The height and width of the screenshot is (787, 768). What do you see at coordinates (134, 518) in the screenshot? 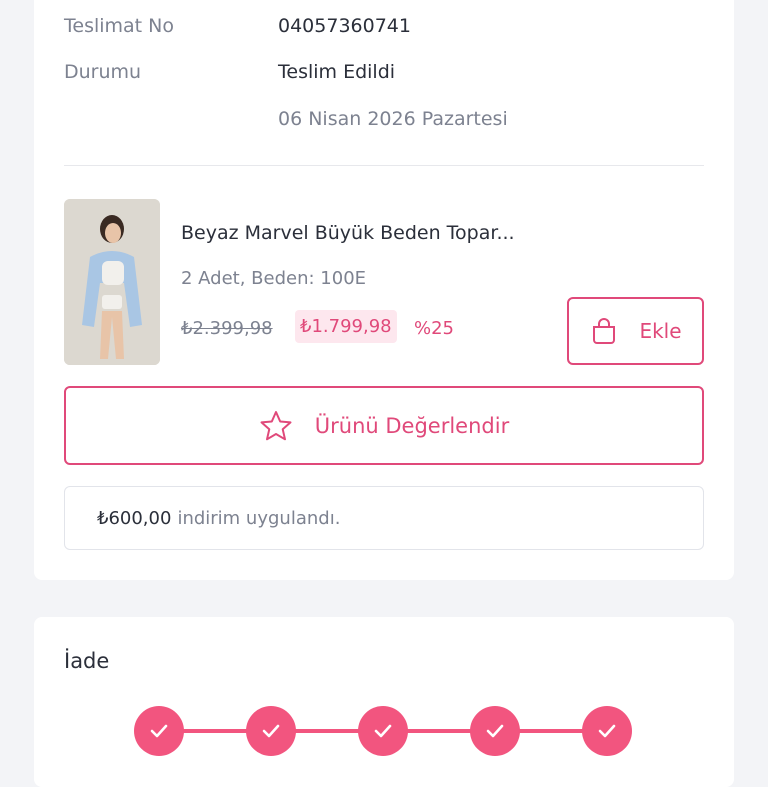
I see `discount-amount: ₺600,00` at bounding box center [134, 518].